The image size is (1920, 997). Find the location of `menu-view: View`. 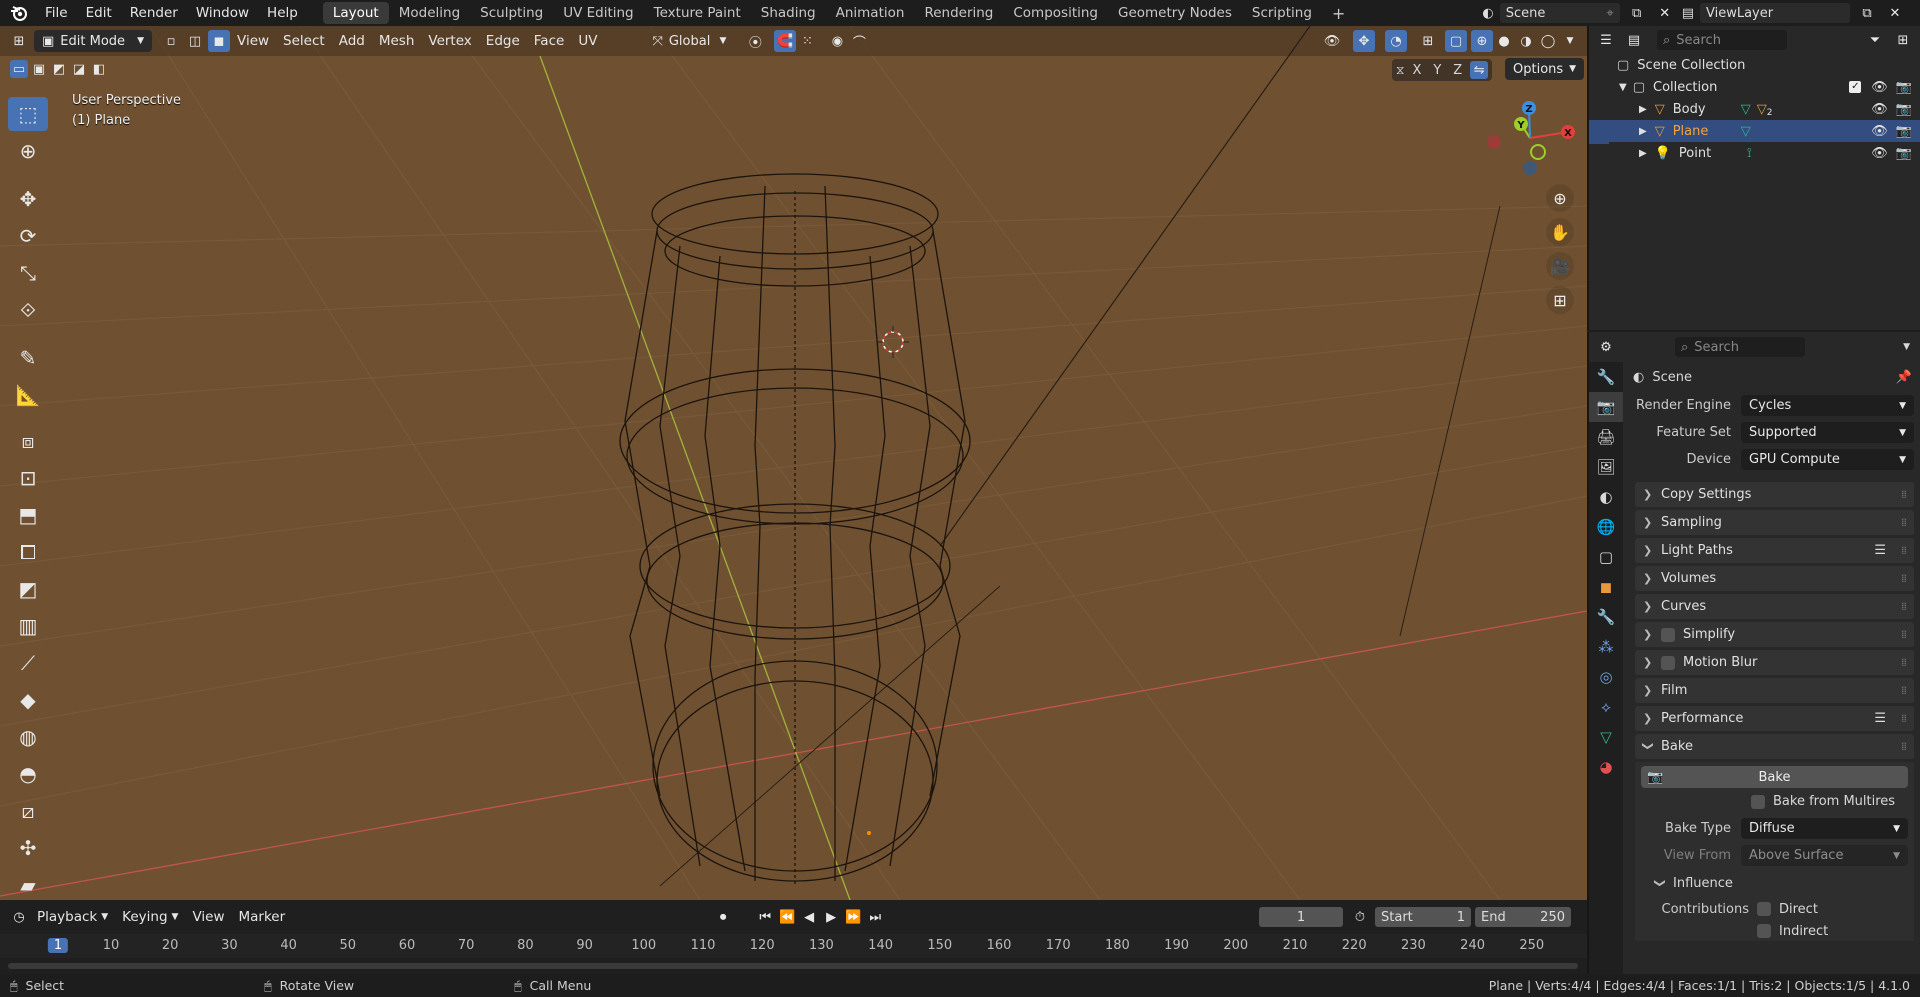

menu-view: View is located at coordinates (253, 41).